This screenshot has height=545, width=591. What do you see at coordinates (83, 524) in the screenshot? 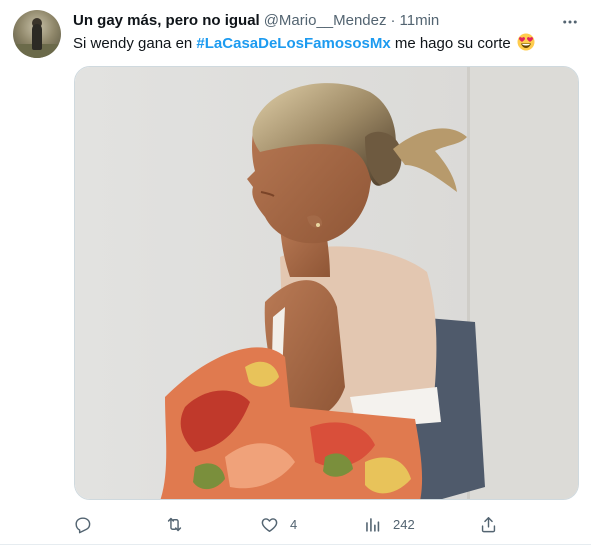
I see `reply-icon` at bounding box center [83, 524].